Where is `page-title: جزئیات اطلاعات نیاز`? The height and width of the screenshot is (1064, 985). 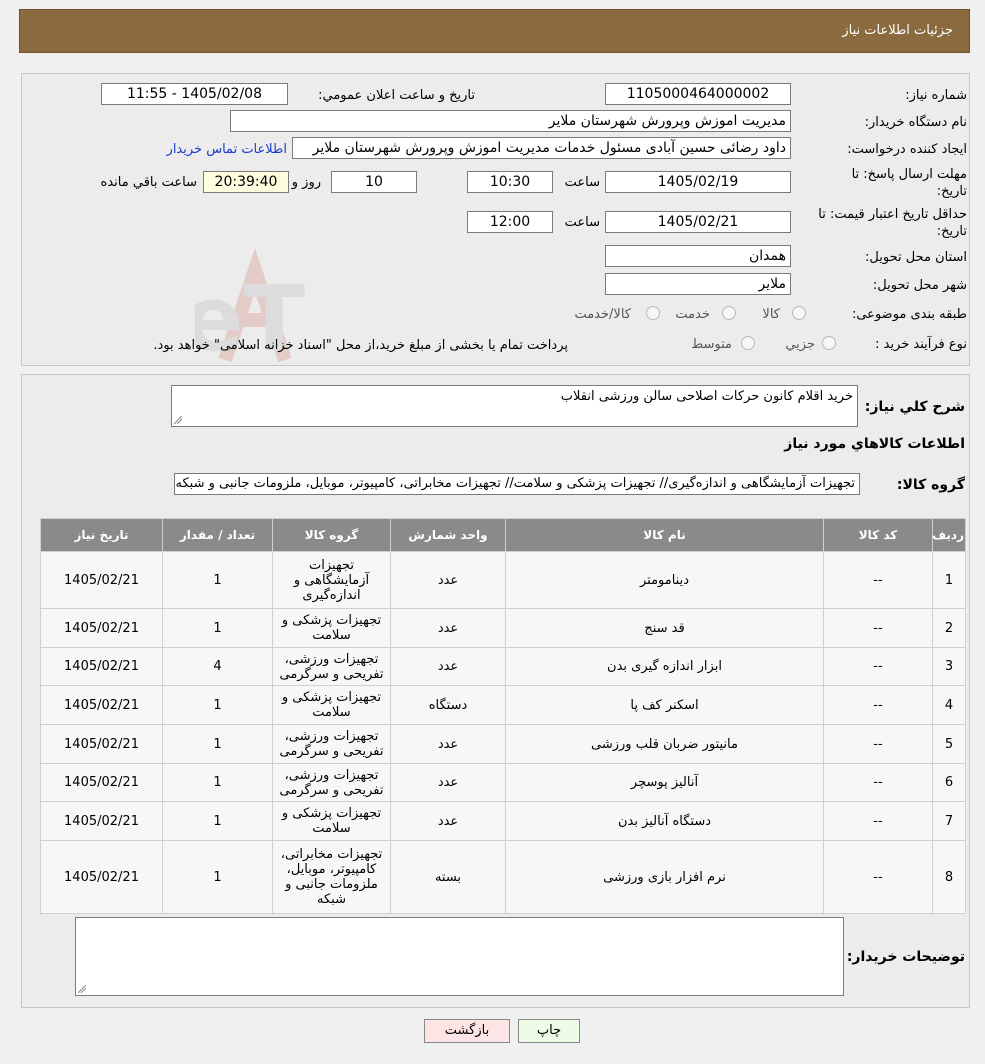 page-title: جزئیات اطلاعات نیاز is located at coordinates (897, 30).